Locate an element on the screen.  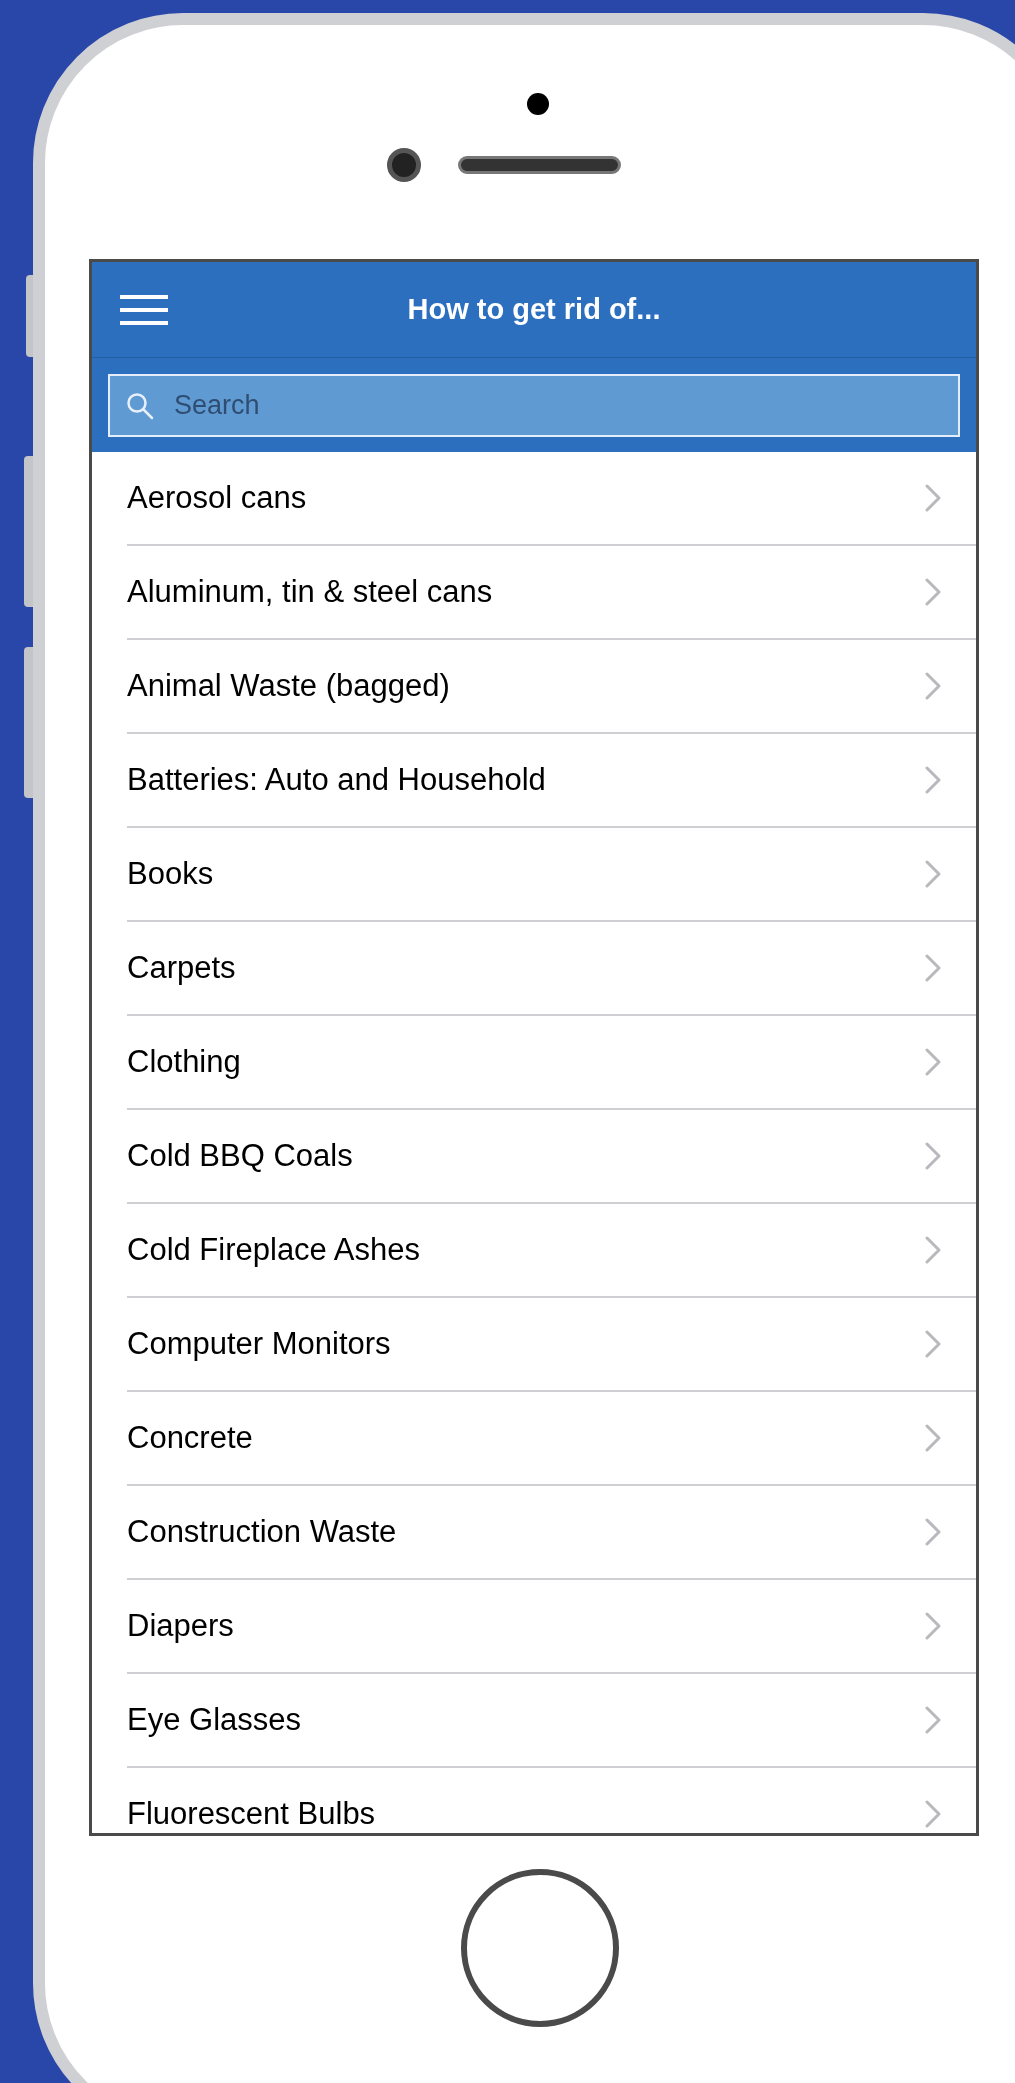
item-label: Clothing is located at coordinates (184, 1061).